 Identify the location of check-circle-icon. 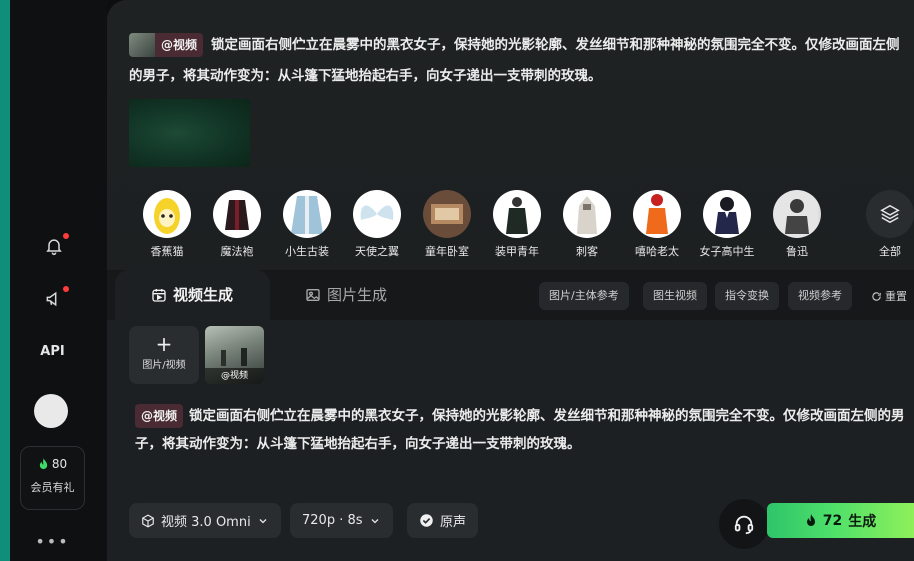
(426, 520).